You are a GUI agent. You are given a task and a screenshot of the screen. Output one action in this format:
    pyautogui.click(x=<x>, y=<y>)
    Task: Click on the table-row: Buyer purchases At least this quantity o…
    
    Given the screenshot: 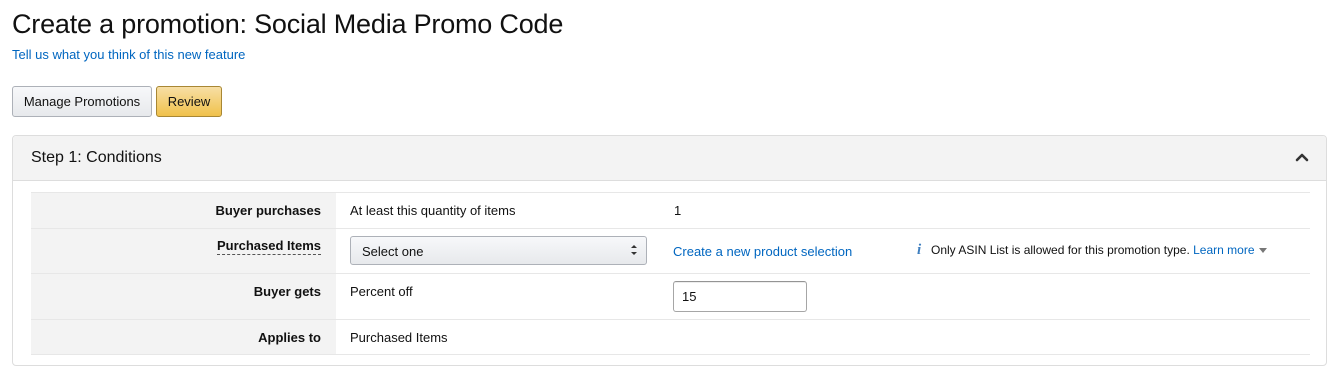 What is the action you would take?
    pyautogui.click(x=670, y=211)
    